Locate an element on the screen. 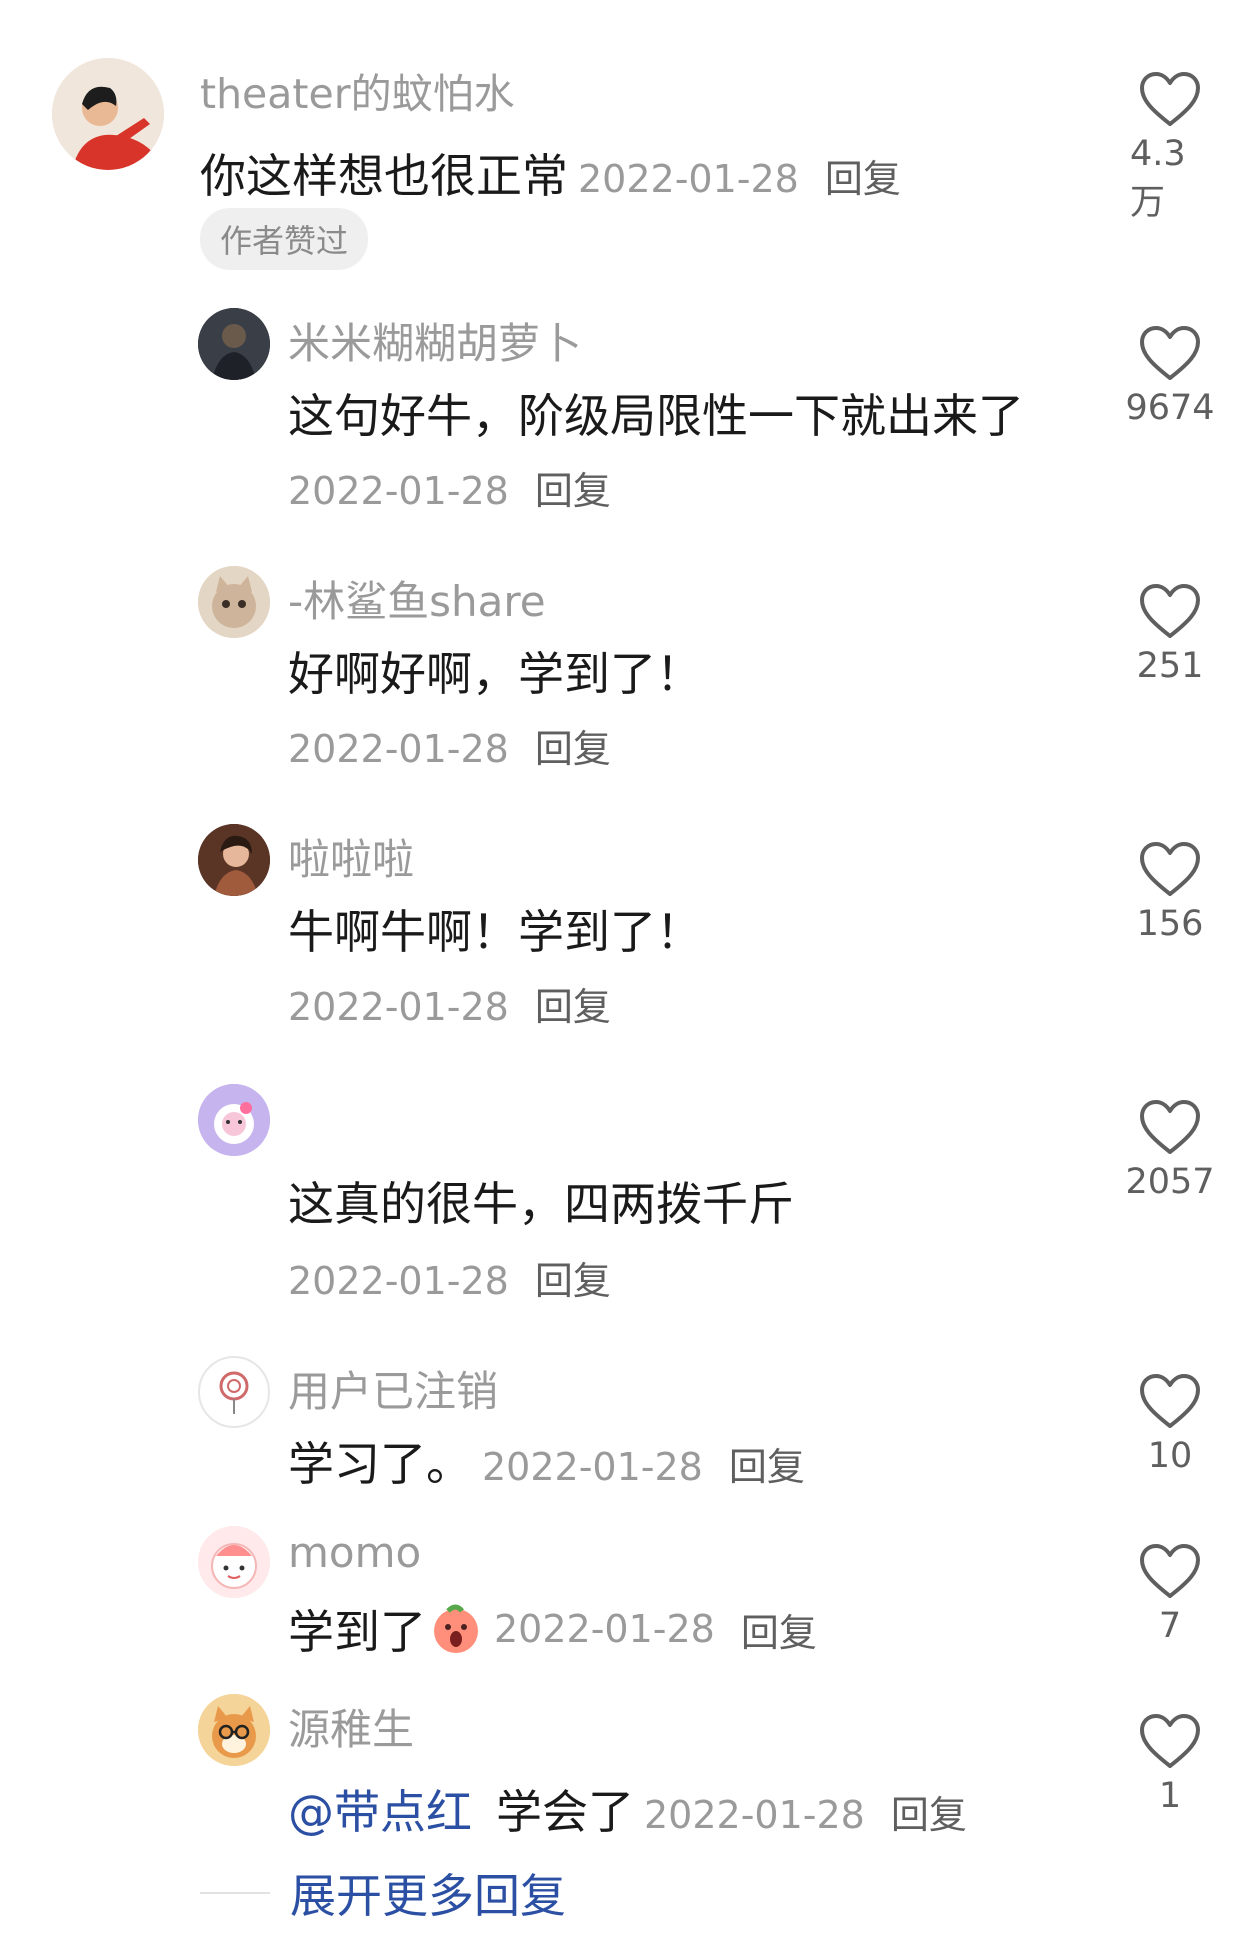  shiba-glasses-avatar-icon is located at coordinates (234, 1730).